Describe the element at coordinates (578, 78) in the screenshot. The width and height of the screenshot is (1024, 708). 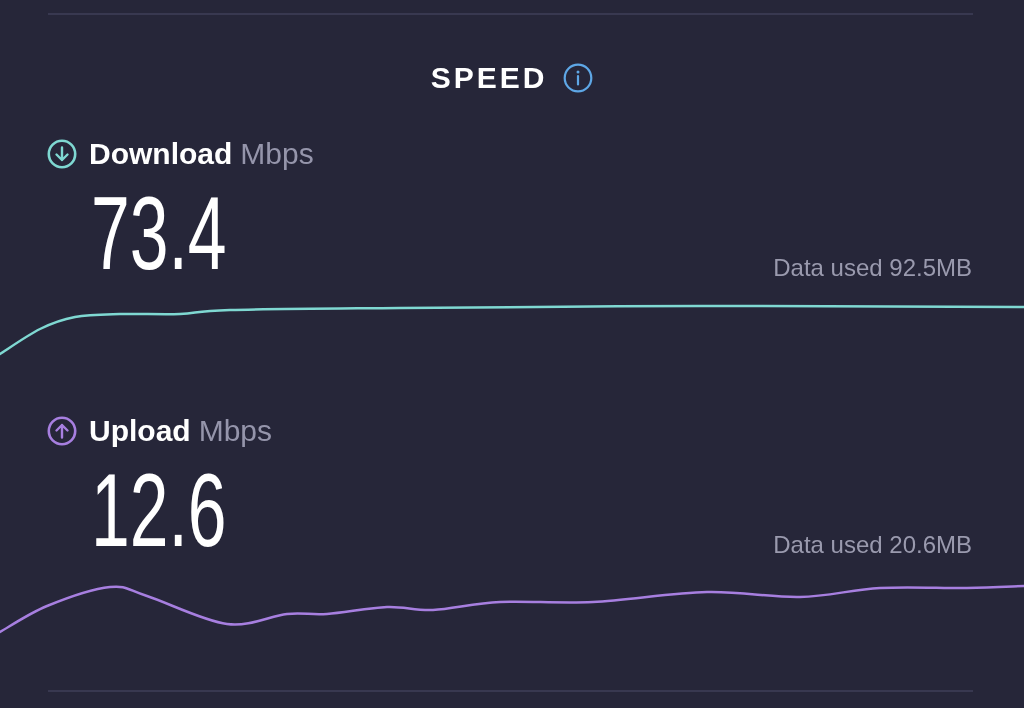
I see `info-icon` at that location.